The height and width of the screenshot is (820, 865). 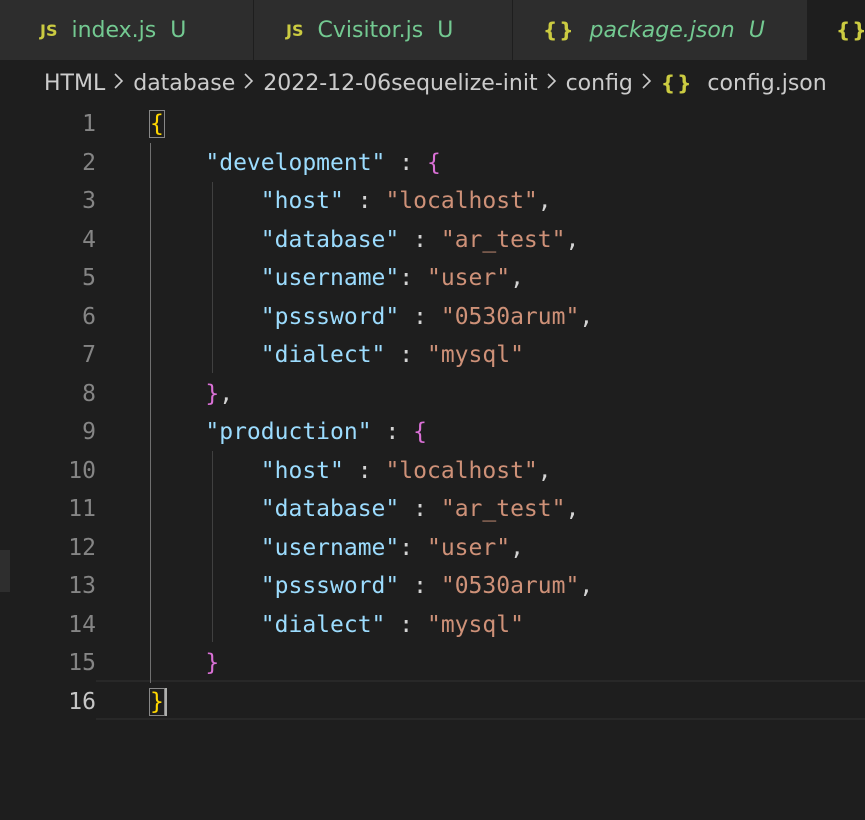 What do you see at coordinates (599, 83) in the screenshot?
I see `breadcrumb-item-config: config` at bounding box center [599, 83].